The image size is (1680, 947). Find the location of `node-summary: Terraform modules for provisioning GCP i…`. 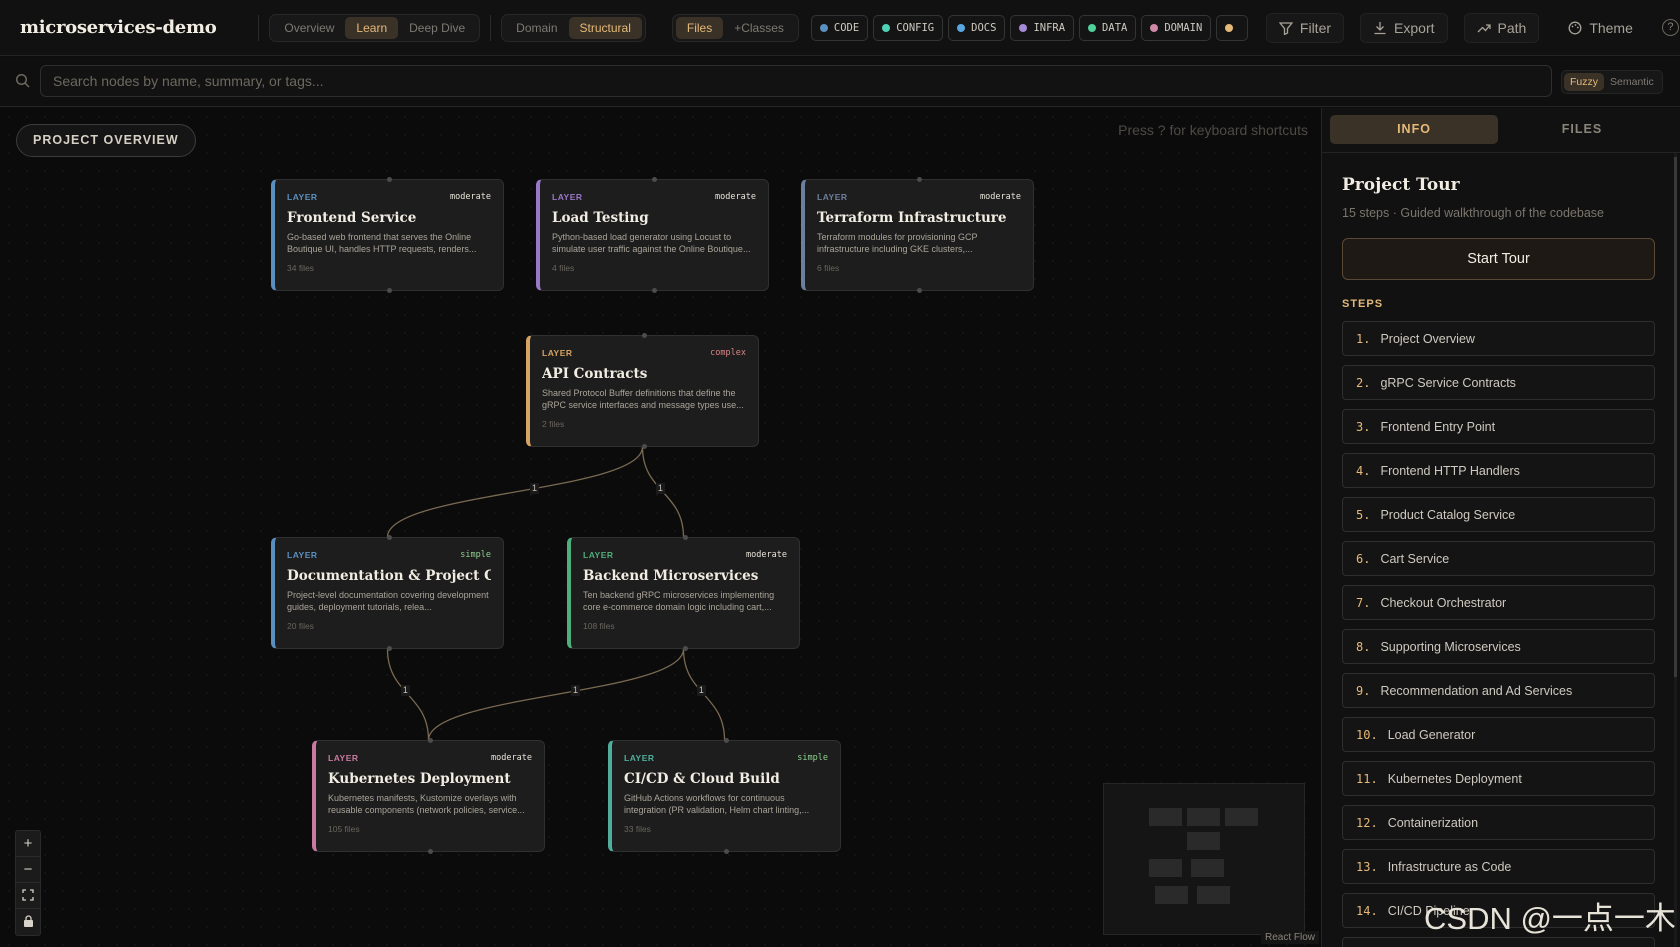

node-summary: Terraform modules for provisioning GCP i… is located at coordinates (897, 243).